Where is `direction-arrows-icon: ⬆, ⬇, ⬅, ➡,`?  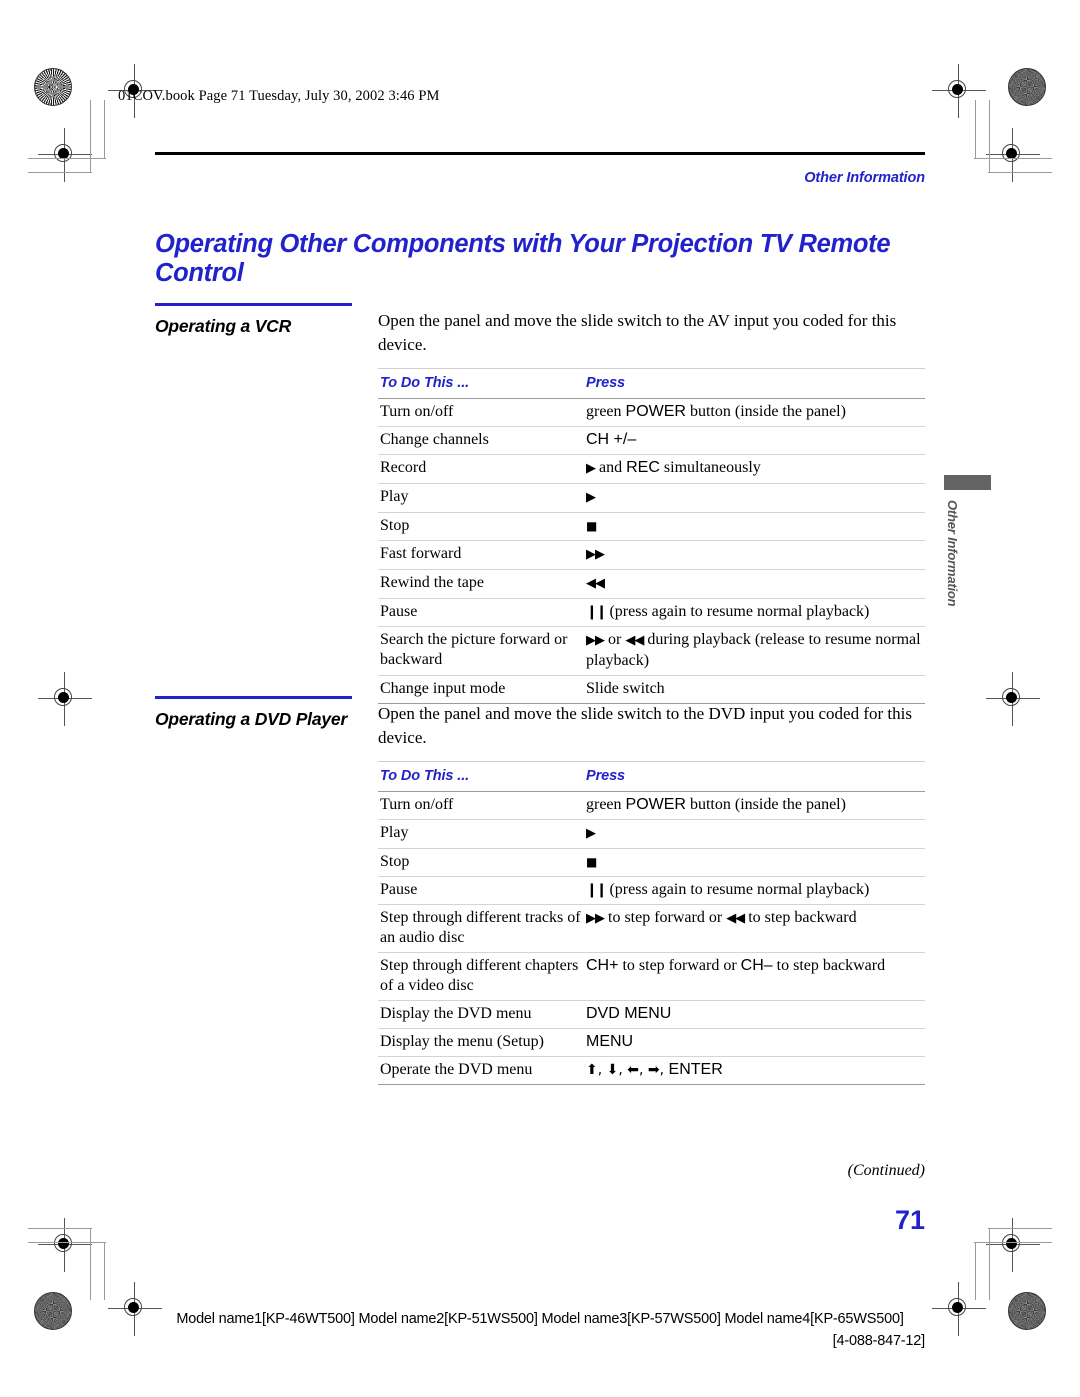 direction-arrows-icon: ⬆, ⬇, ⬅, ➡, is located at coordinates (627, 1070).